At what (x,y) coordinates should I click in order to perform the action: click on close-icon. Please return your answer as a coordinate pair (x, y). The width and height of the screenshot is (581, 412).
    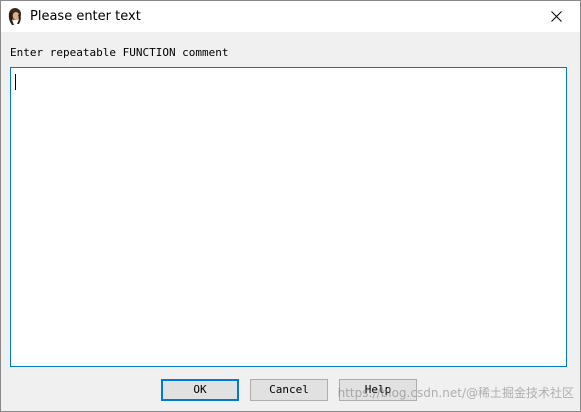
    Looking at the image, I should click on (556, 16).